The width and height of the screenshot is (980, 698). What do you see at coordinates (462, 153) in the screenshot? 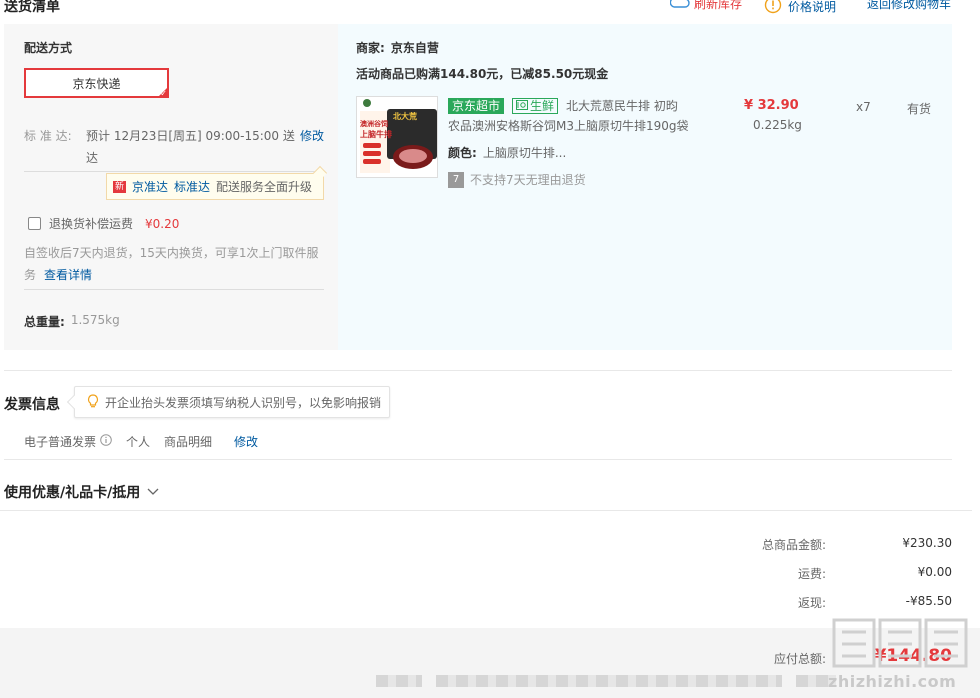
I see `color-label: 颜色:` at bounding box center [462, 153].